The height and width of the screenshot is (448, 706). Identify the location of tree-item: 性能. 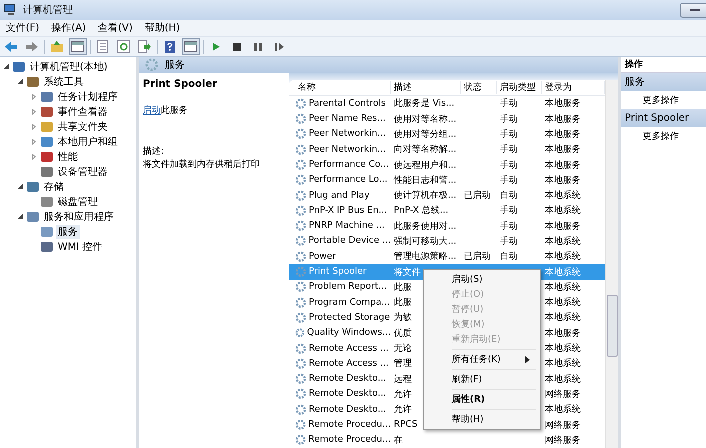
(68, 157).